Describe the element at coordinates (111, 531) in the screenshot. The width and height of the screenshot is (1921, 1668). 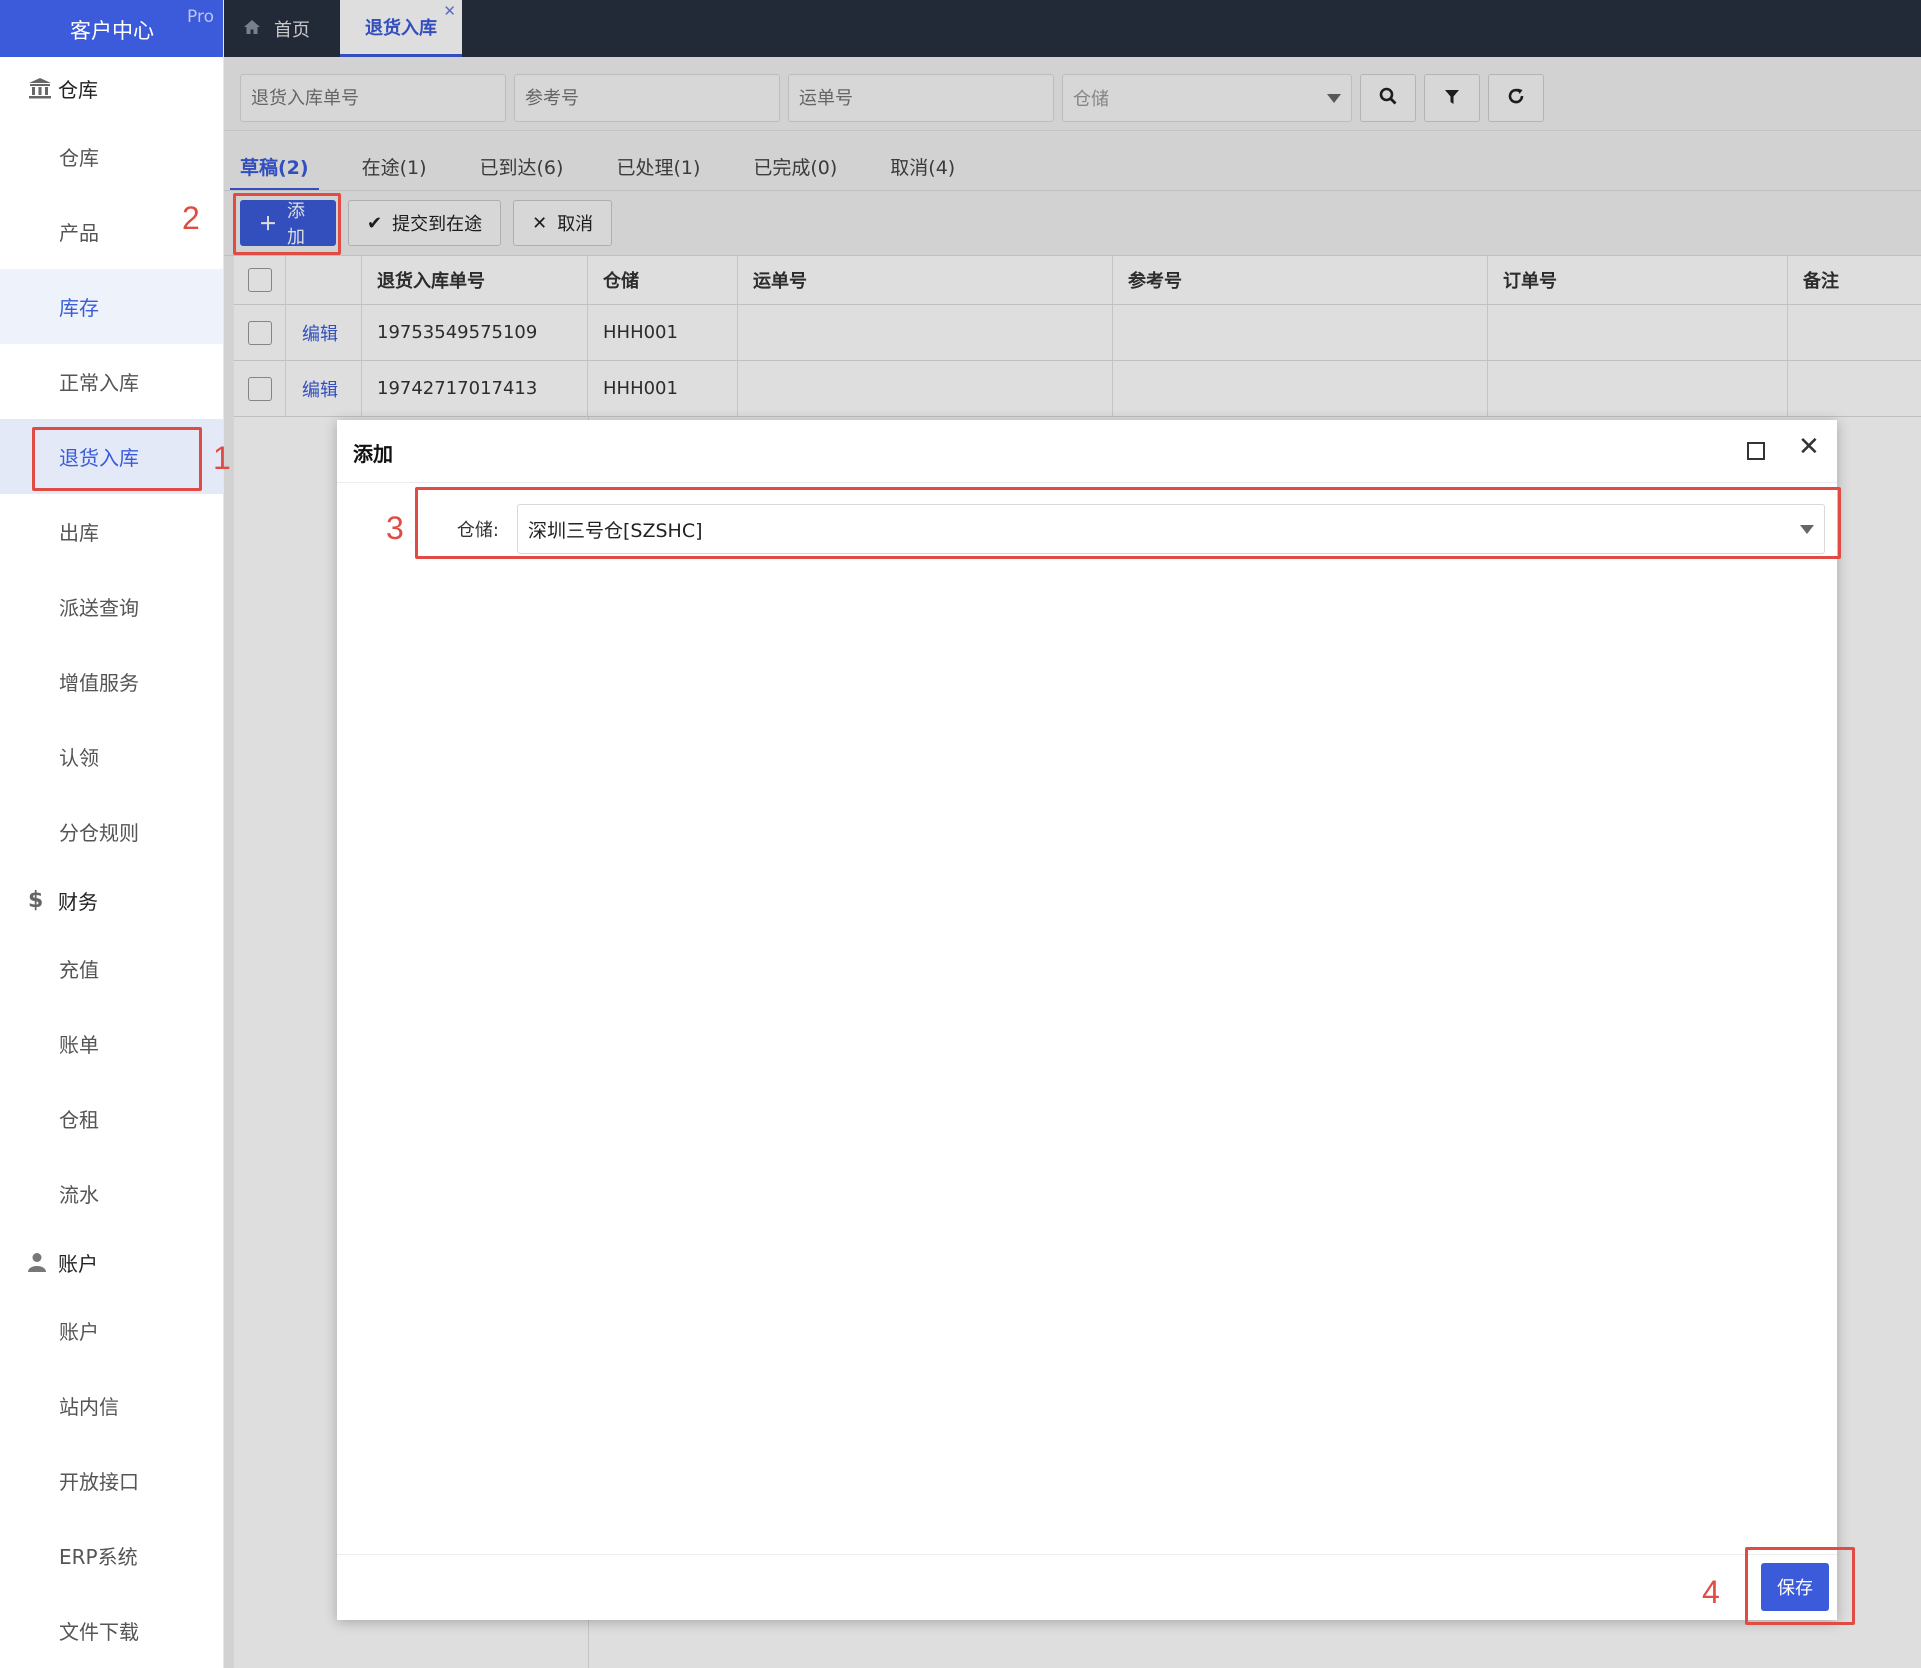
I see `sidebar-item-outbound: 出库` at that location.